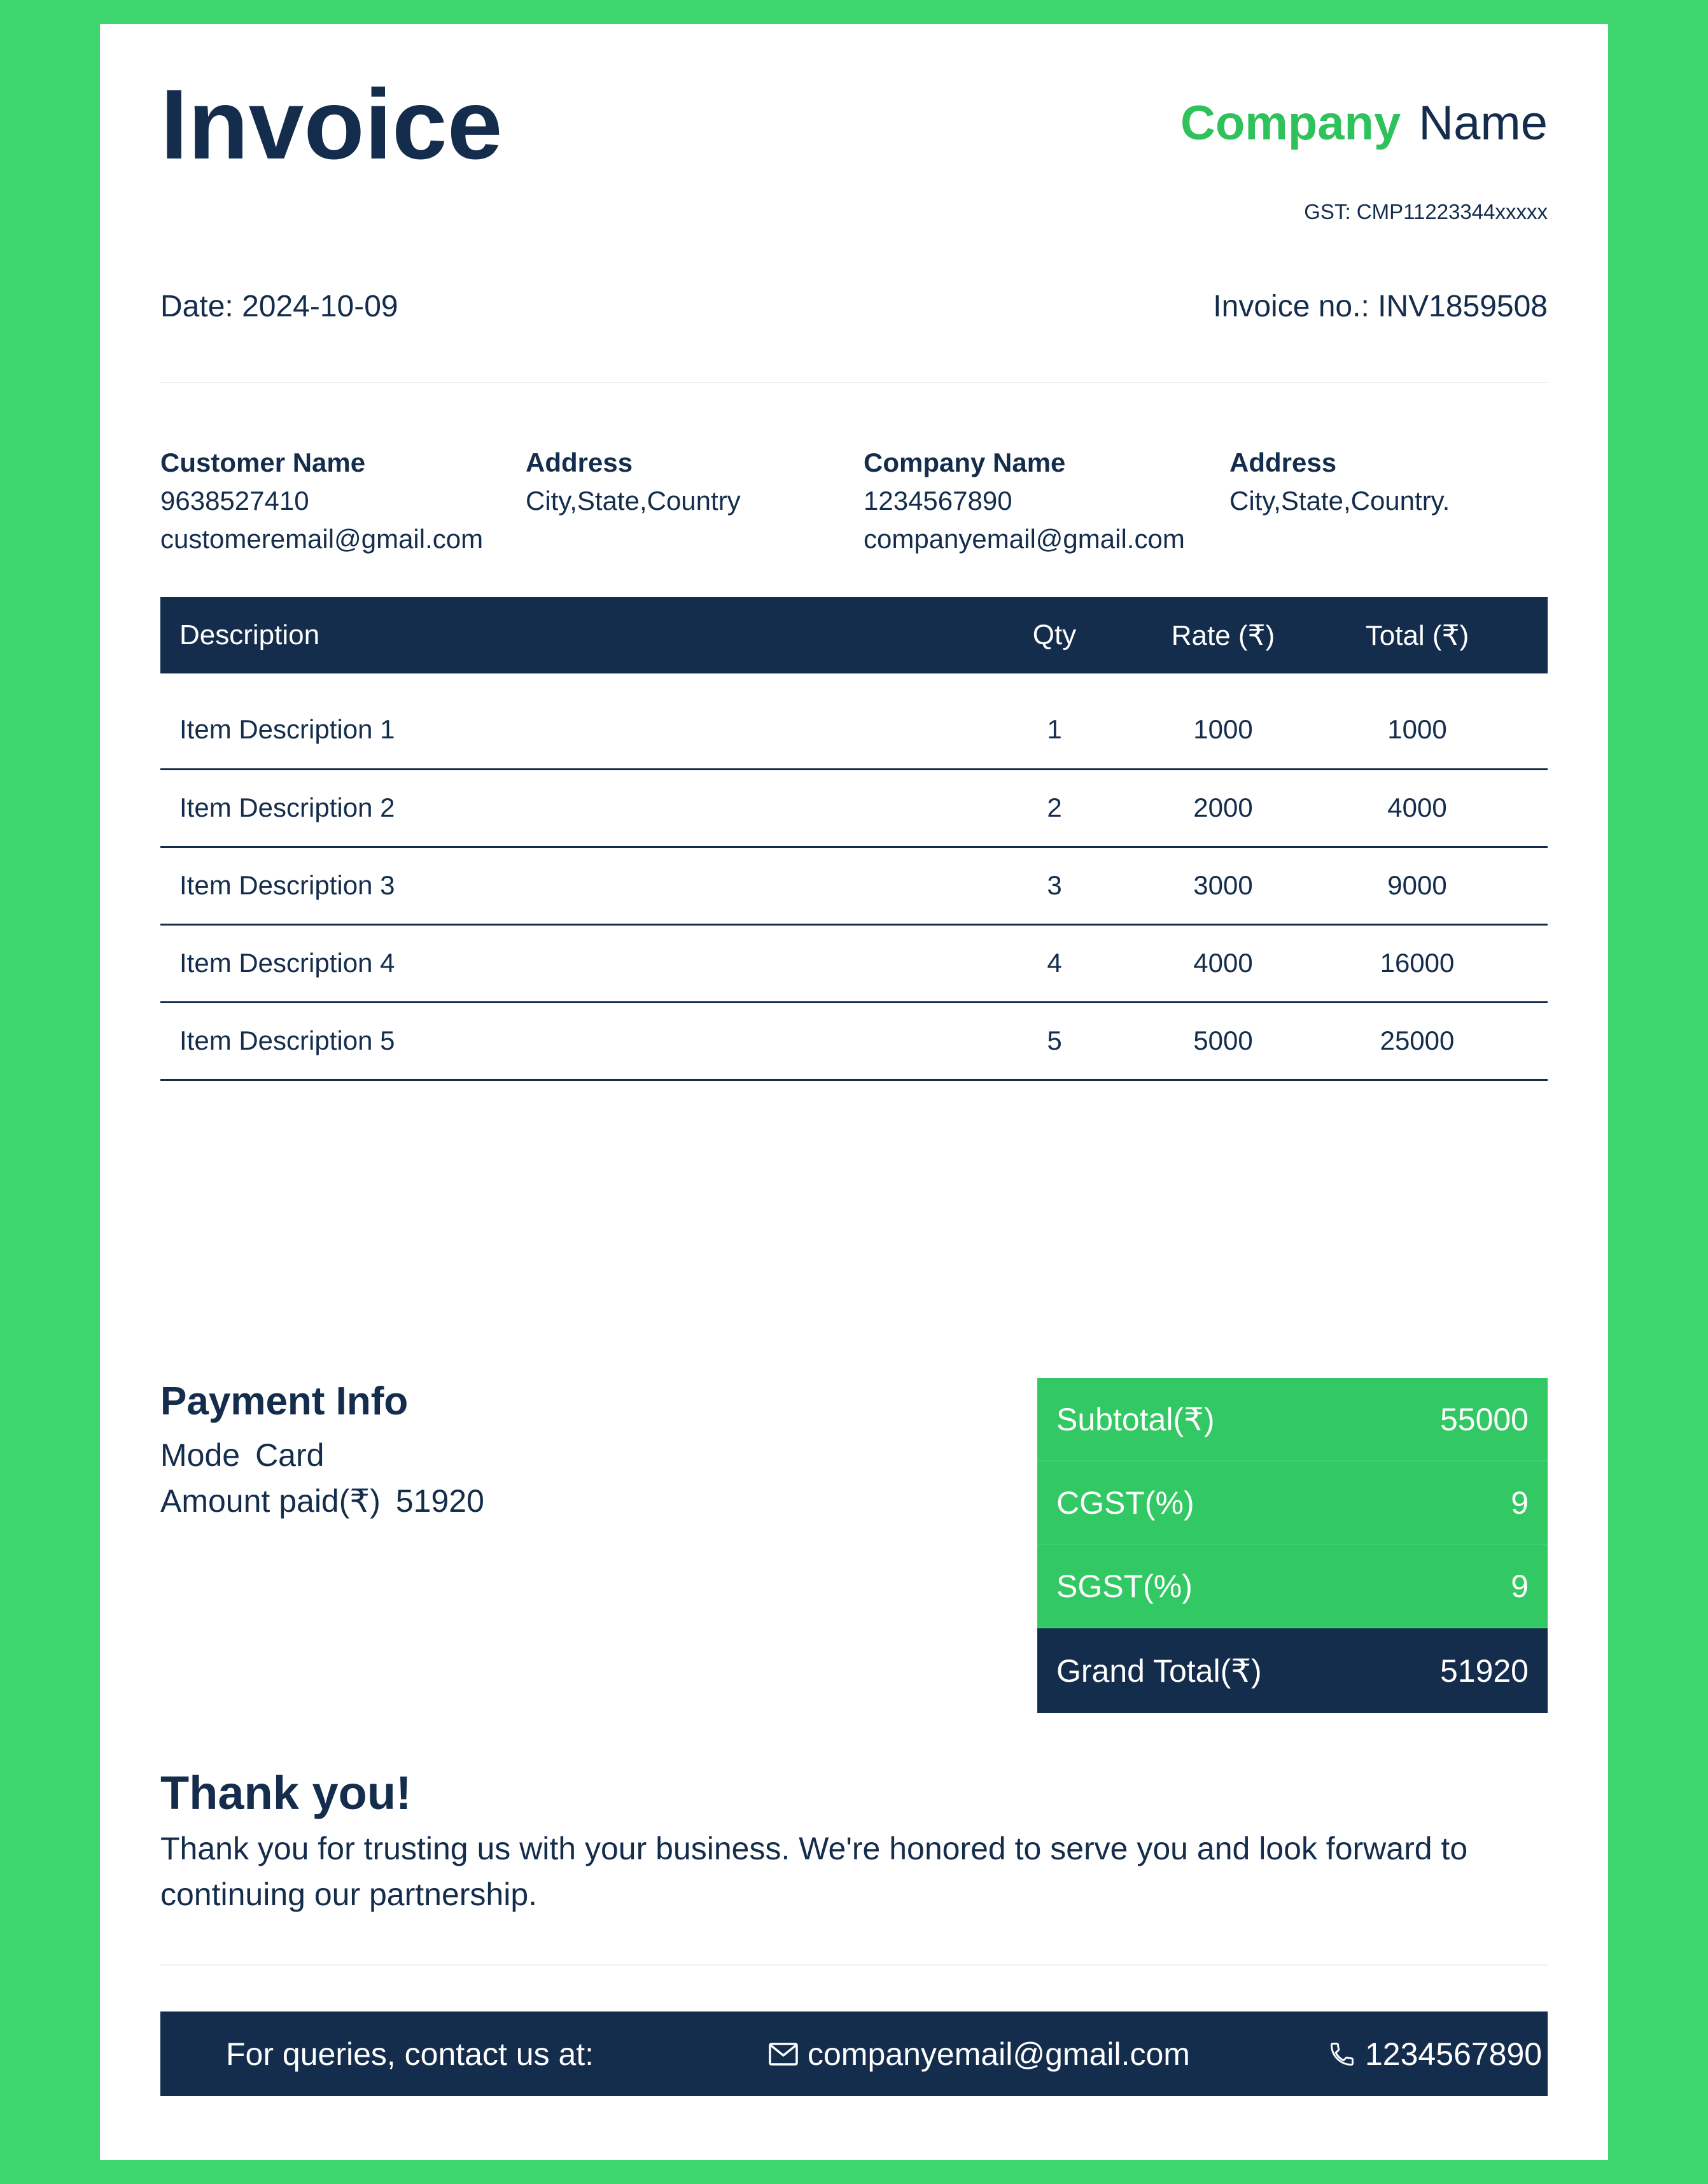 The image size is (1708, 2184). I want to click on column-header-qty: Qty, so click(1054, 635).